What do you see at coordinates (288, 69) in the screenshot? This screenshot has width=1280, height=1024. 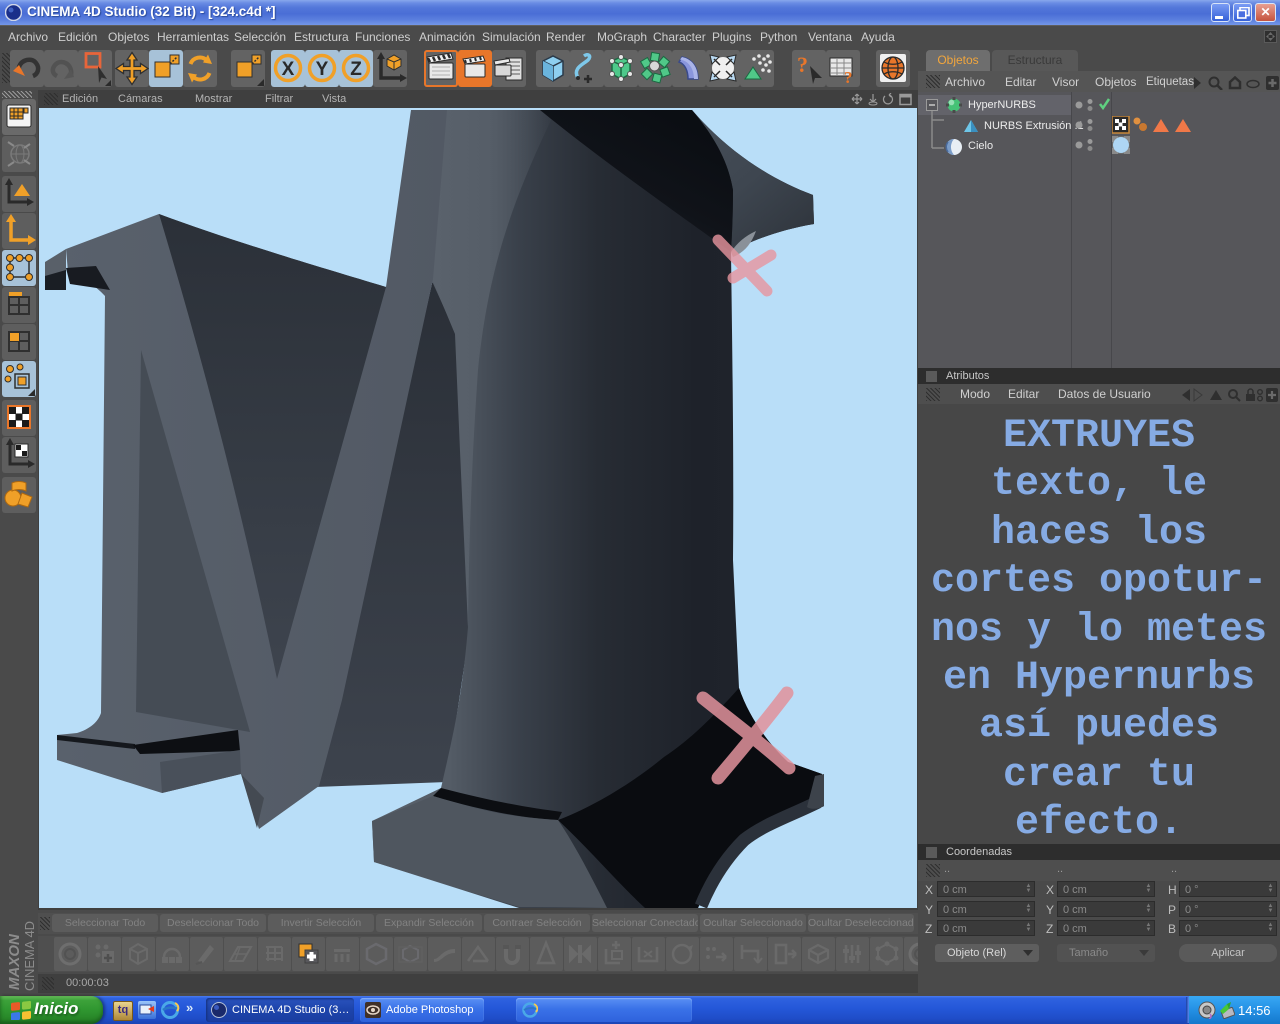 I see `svg-text: X` at bounding box center [288, 69].